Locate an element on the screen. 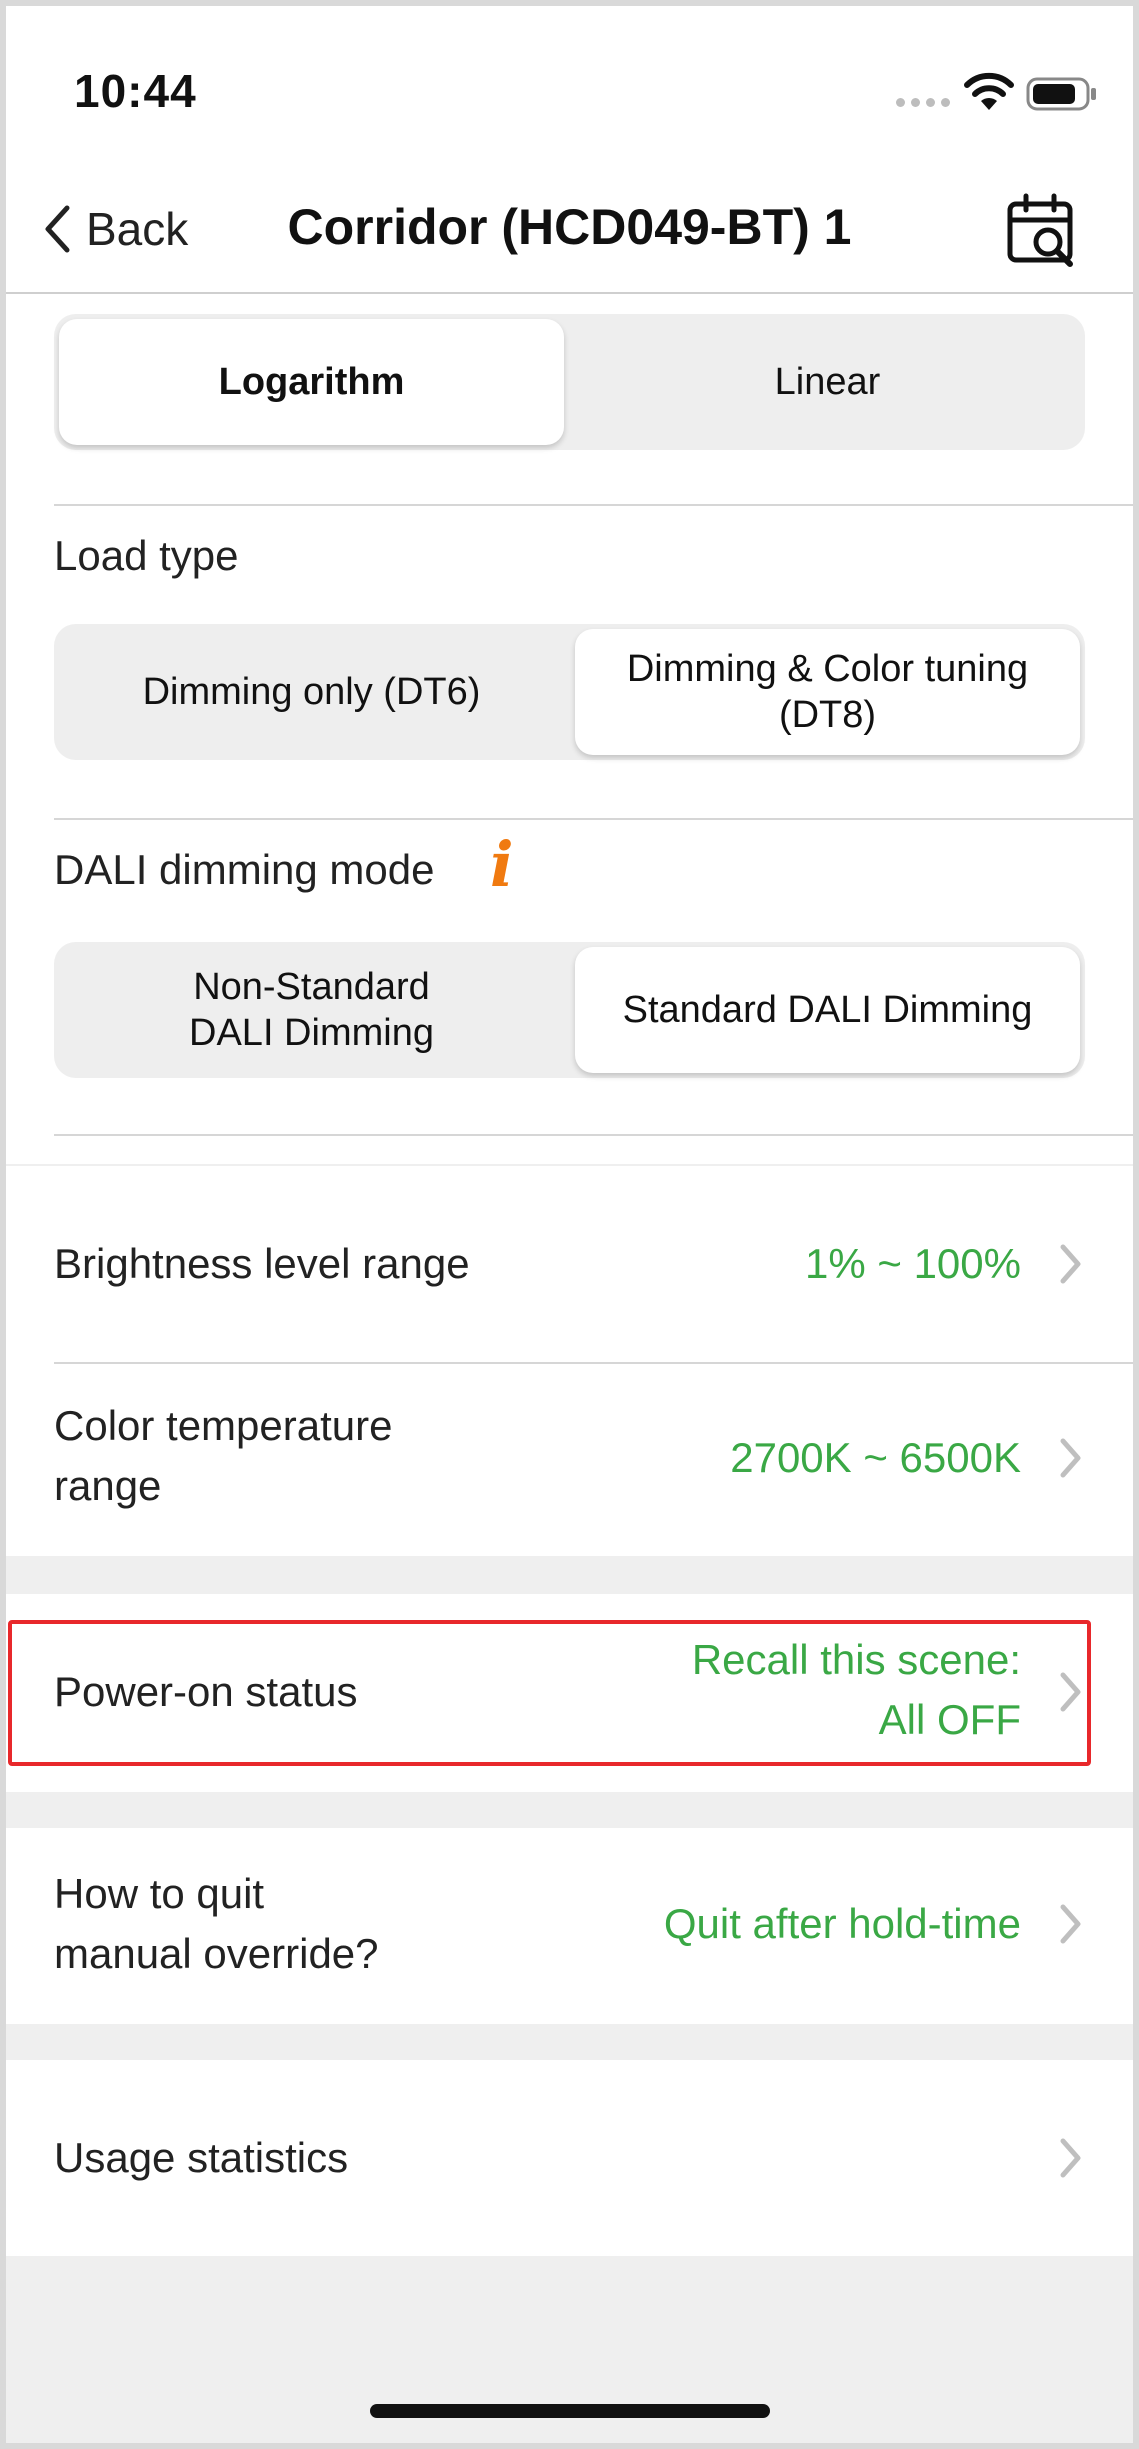  battery-icon is located at coordinates (1061, 94).